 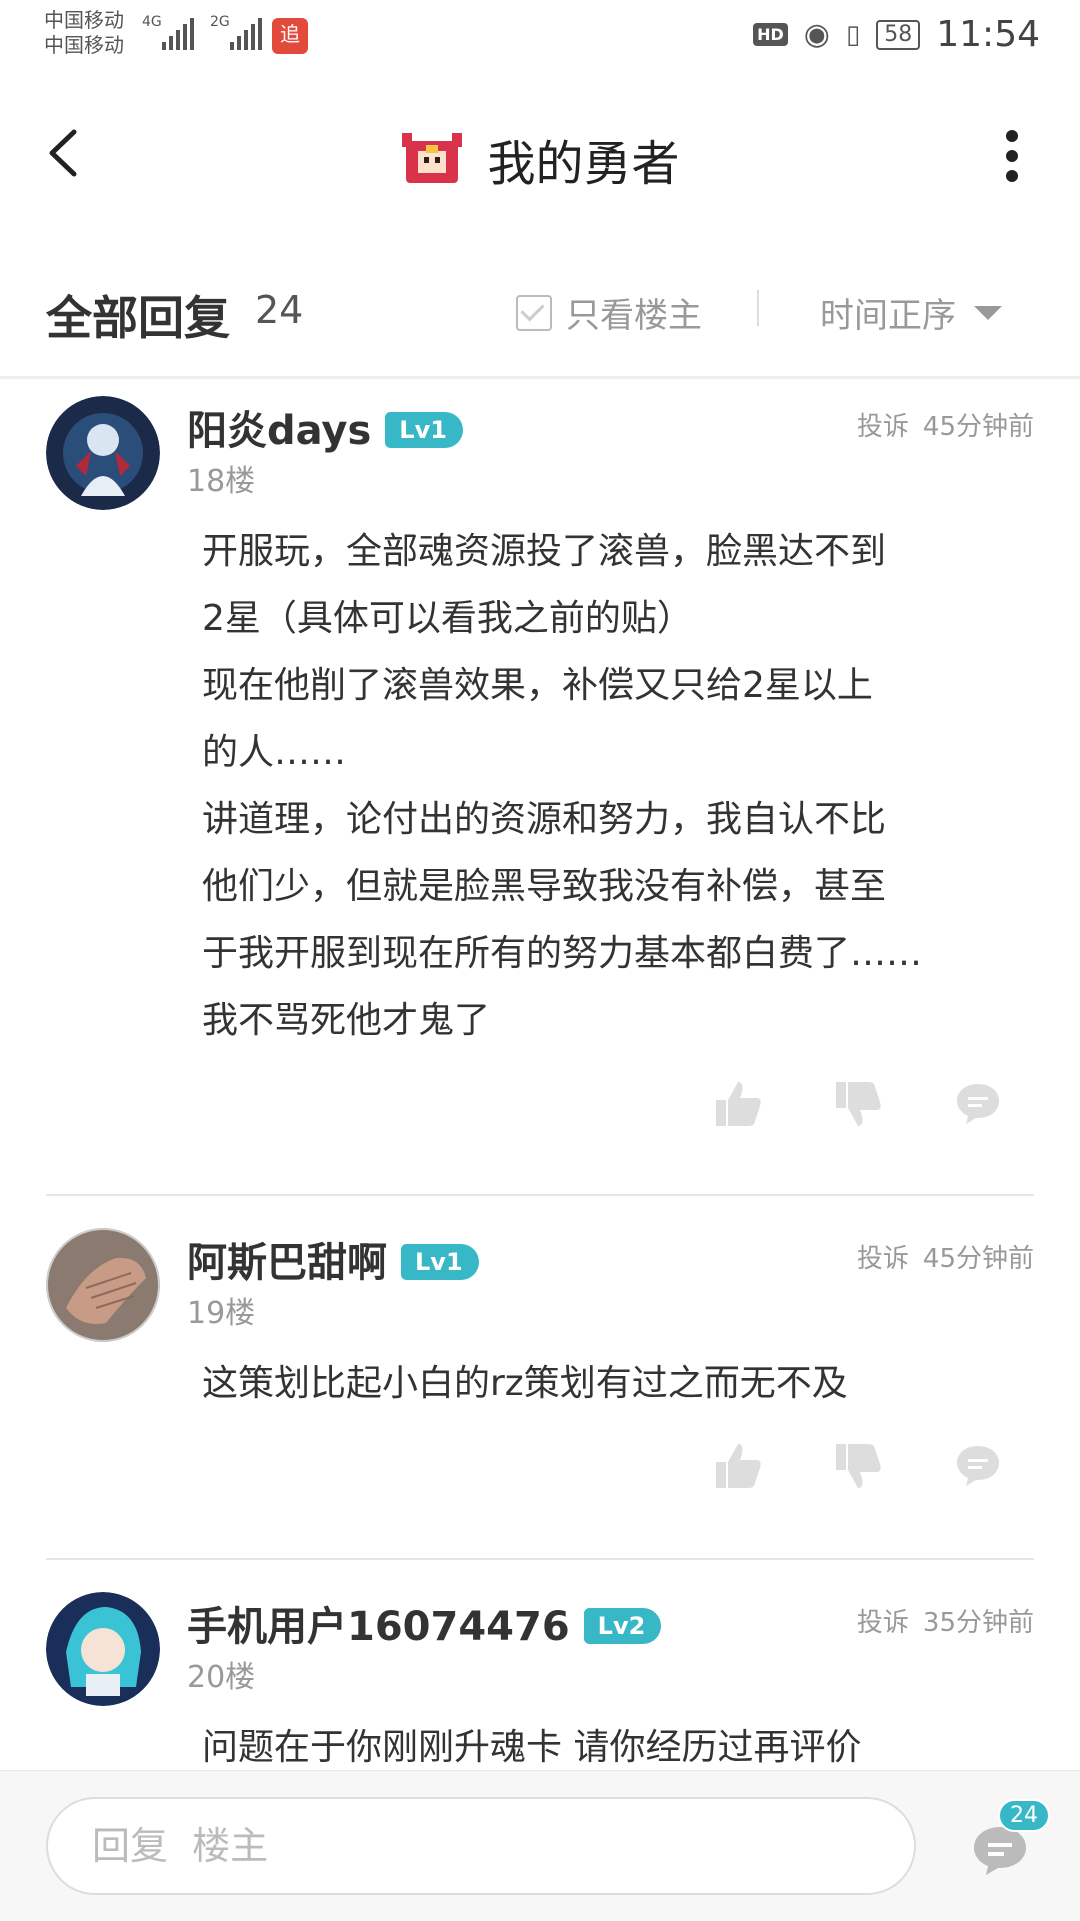 I want to click on page-title: 我的勇者, so click(x=583, y=164).